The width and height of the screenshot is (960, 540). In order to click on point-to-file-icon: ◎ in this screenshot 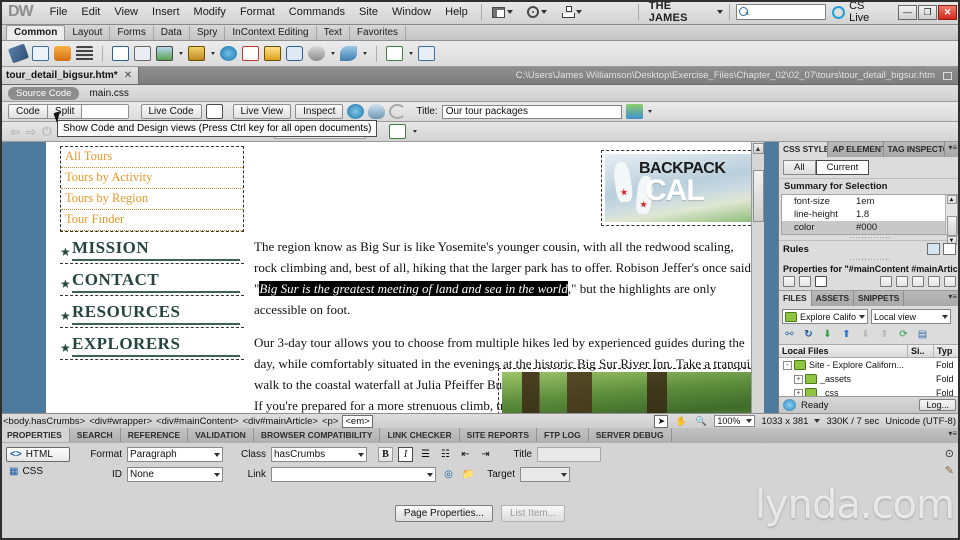, I will do `click(448, 474)`.